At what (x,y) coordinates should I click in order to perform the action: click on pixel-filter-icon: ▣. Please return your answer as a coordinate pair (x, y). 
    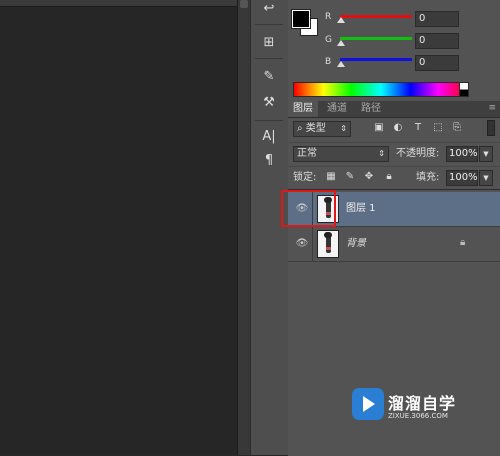
    Looking at the image, I should click on (379, 128).